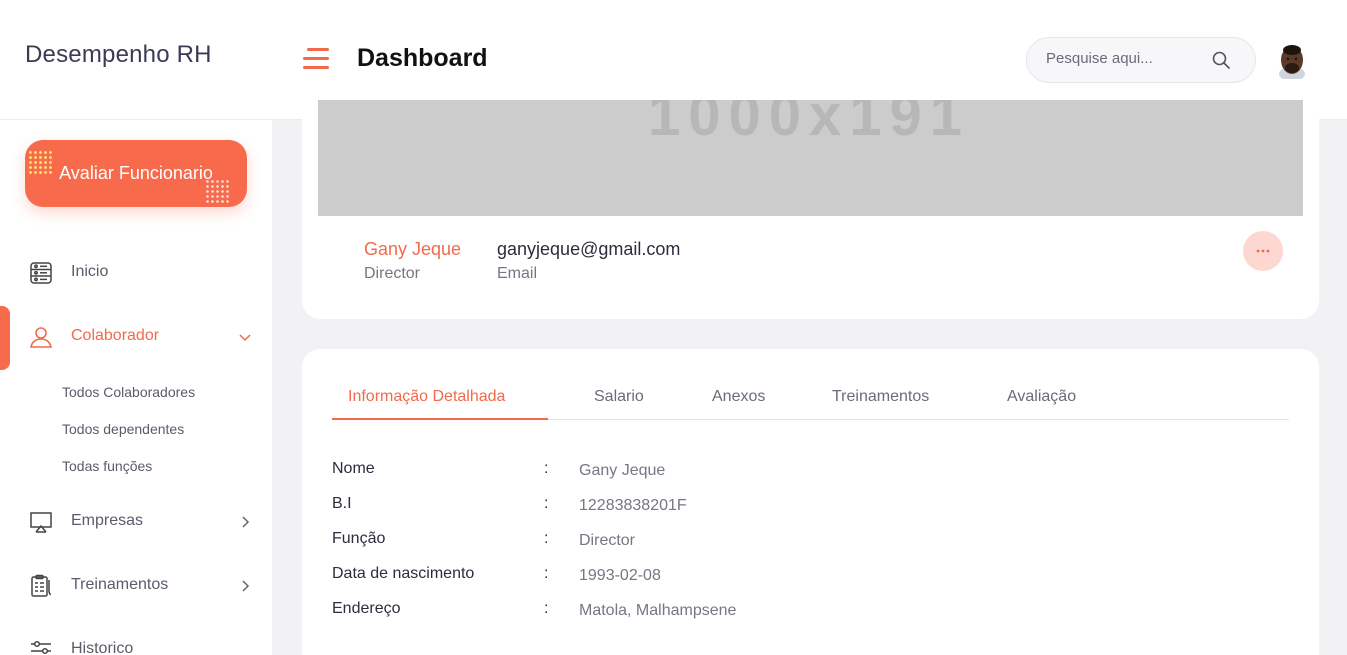 Image resolution: width=1347 pixels, height=655 pixels. Describe the element at coordinates (1126, 58) in the screenshot. I see `search-input` at that location.